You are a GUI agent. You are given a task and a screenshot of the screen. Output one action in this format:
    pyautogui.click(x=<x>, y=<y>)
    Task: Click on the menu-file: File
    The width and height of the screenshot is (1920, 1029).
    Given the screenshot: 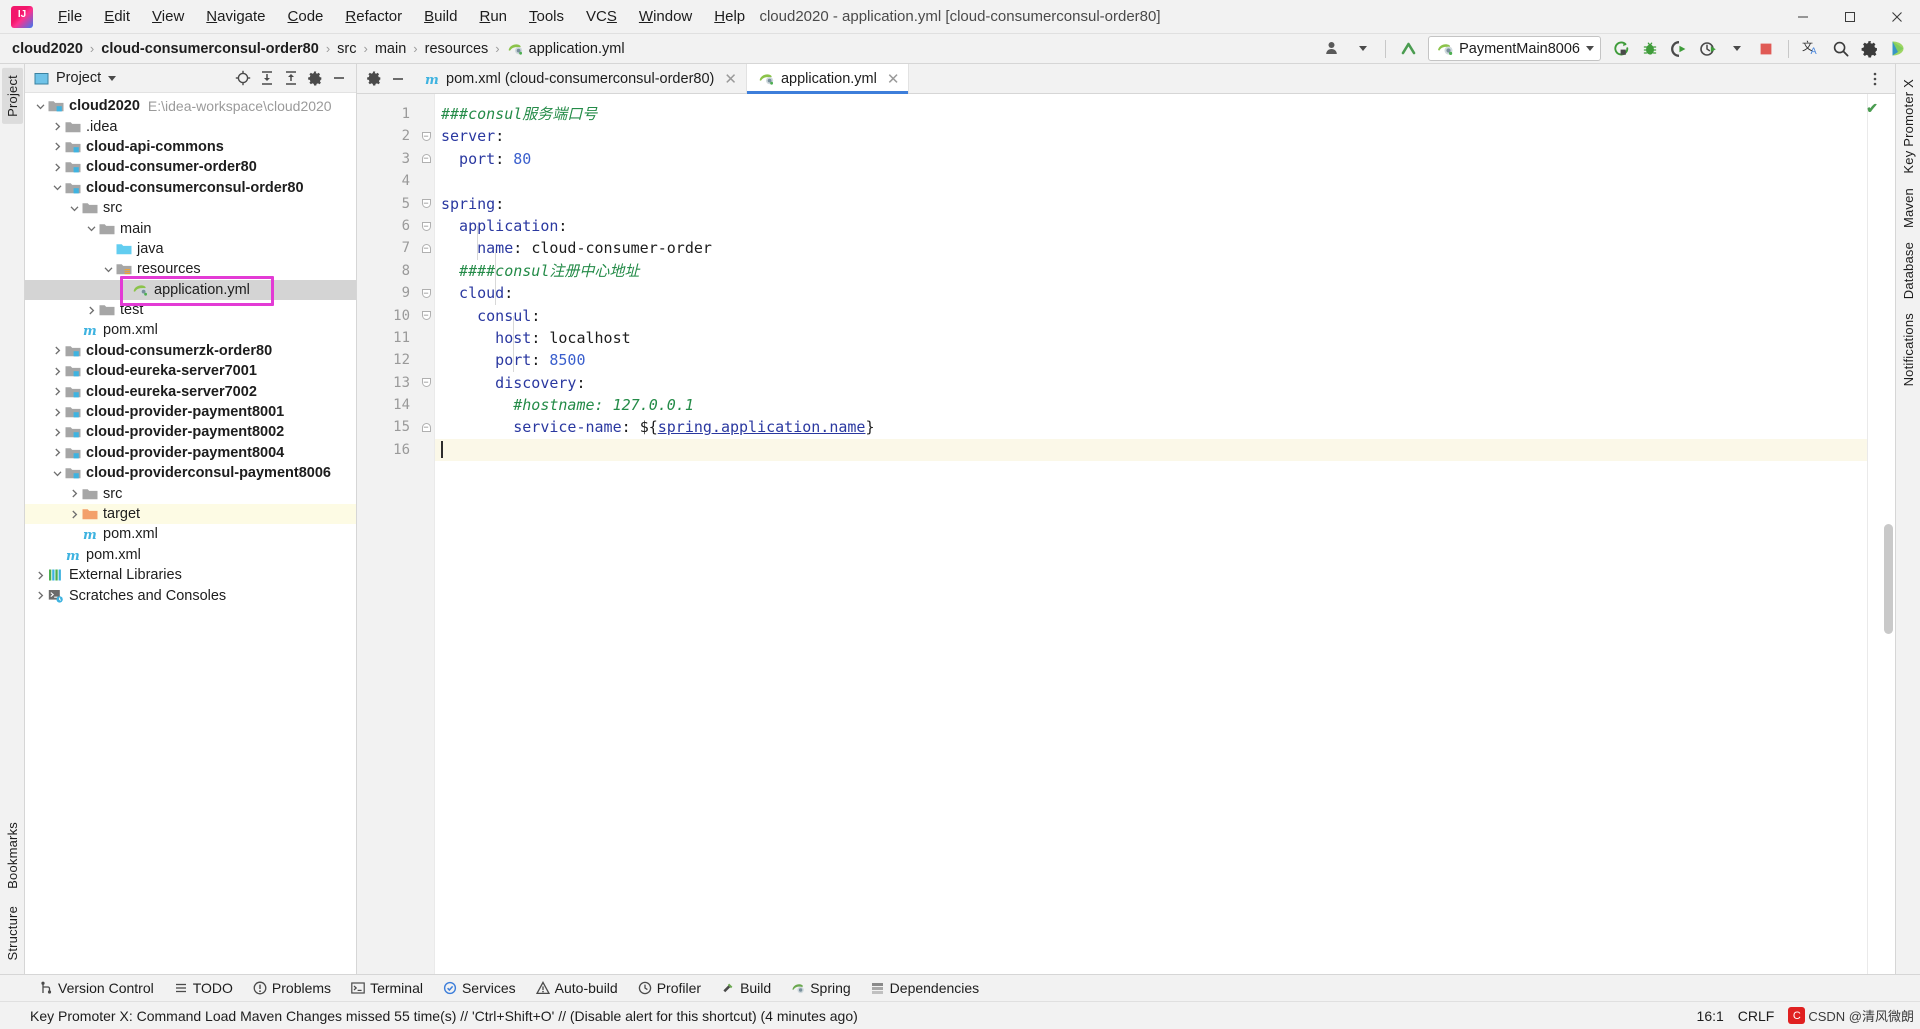 What is the action you would take?
    pyautogui.click(x=70, y=16)
    